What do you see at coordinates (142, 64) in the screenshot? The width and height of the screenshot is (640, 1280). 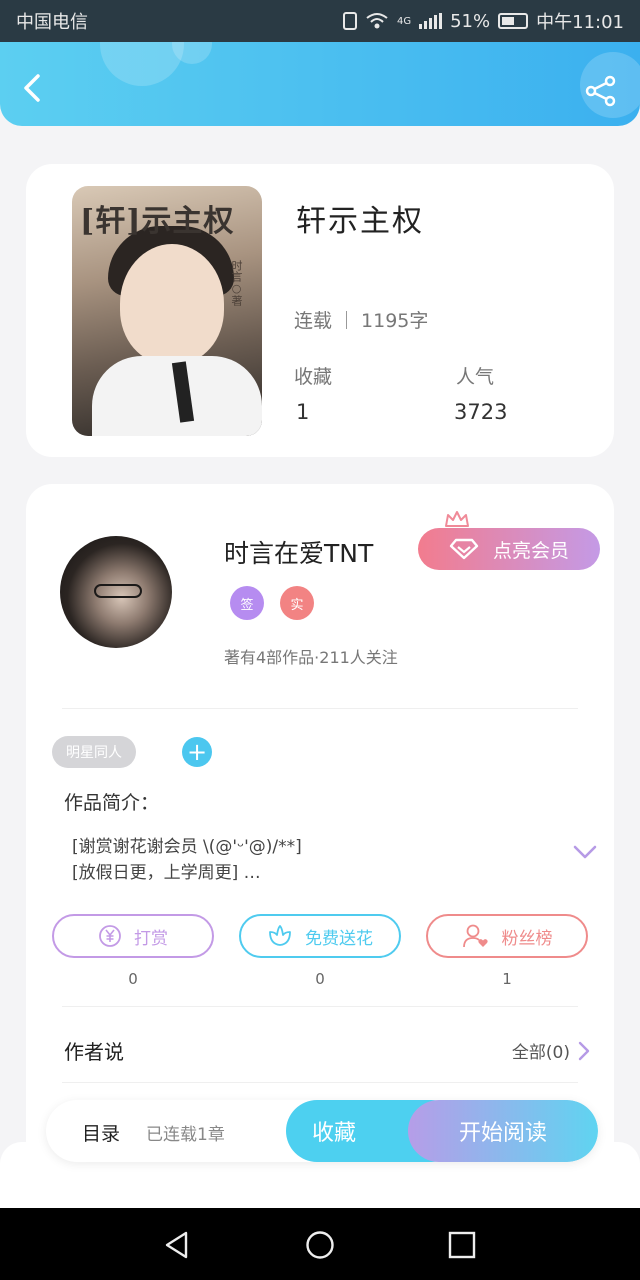 I see `decorative-bubble` at bounding box center [142, 64].